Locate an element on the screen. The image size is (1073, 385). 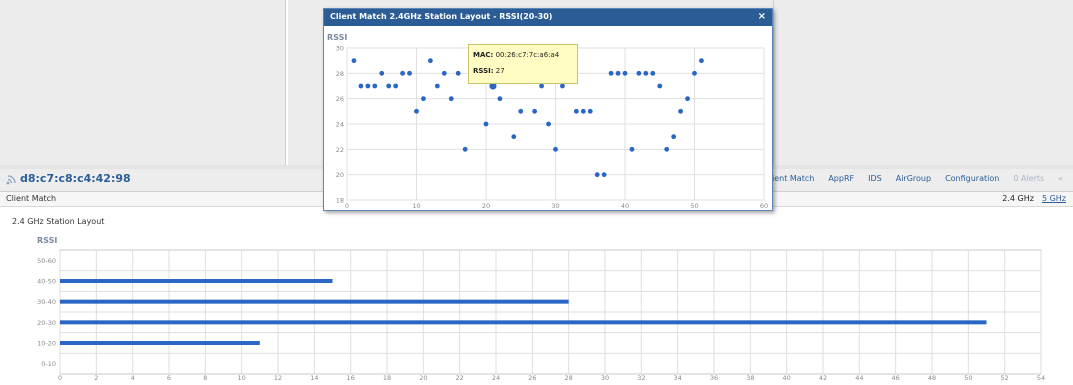
x-tick-label: 54 is located at coordinates (1041, 377).